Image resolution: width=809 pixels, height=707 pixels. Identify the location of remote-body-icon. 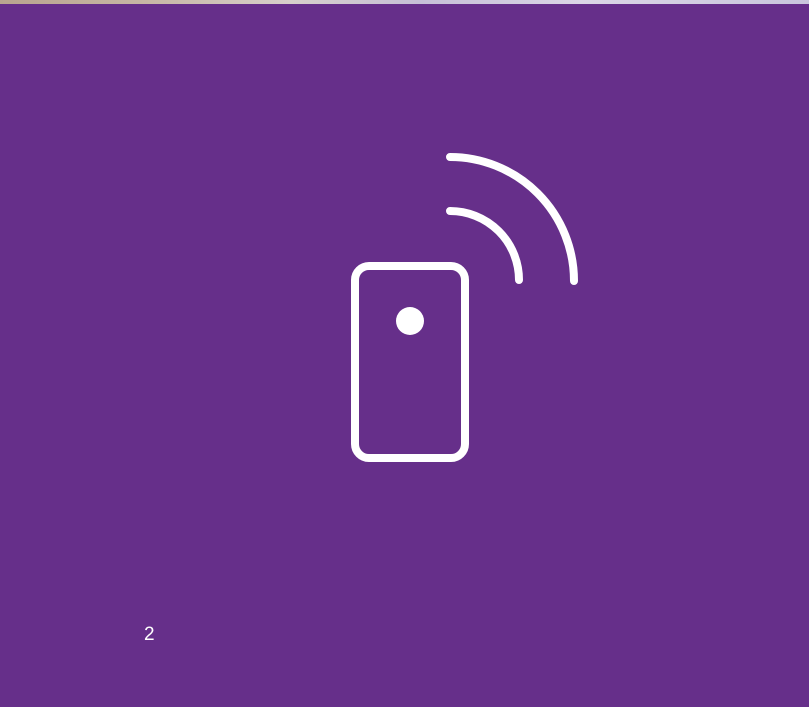
(410, 362).